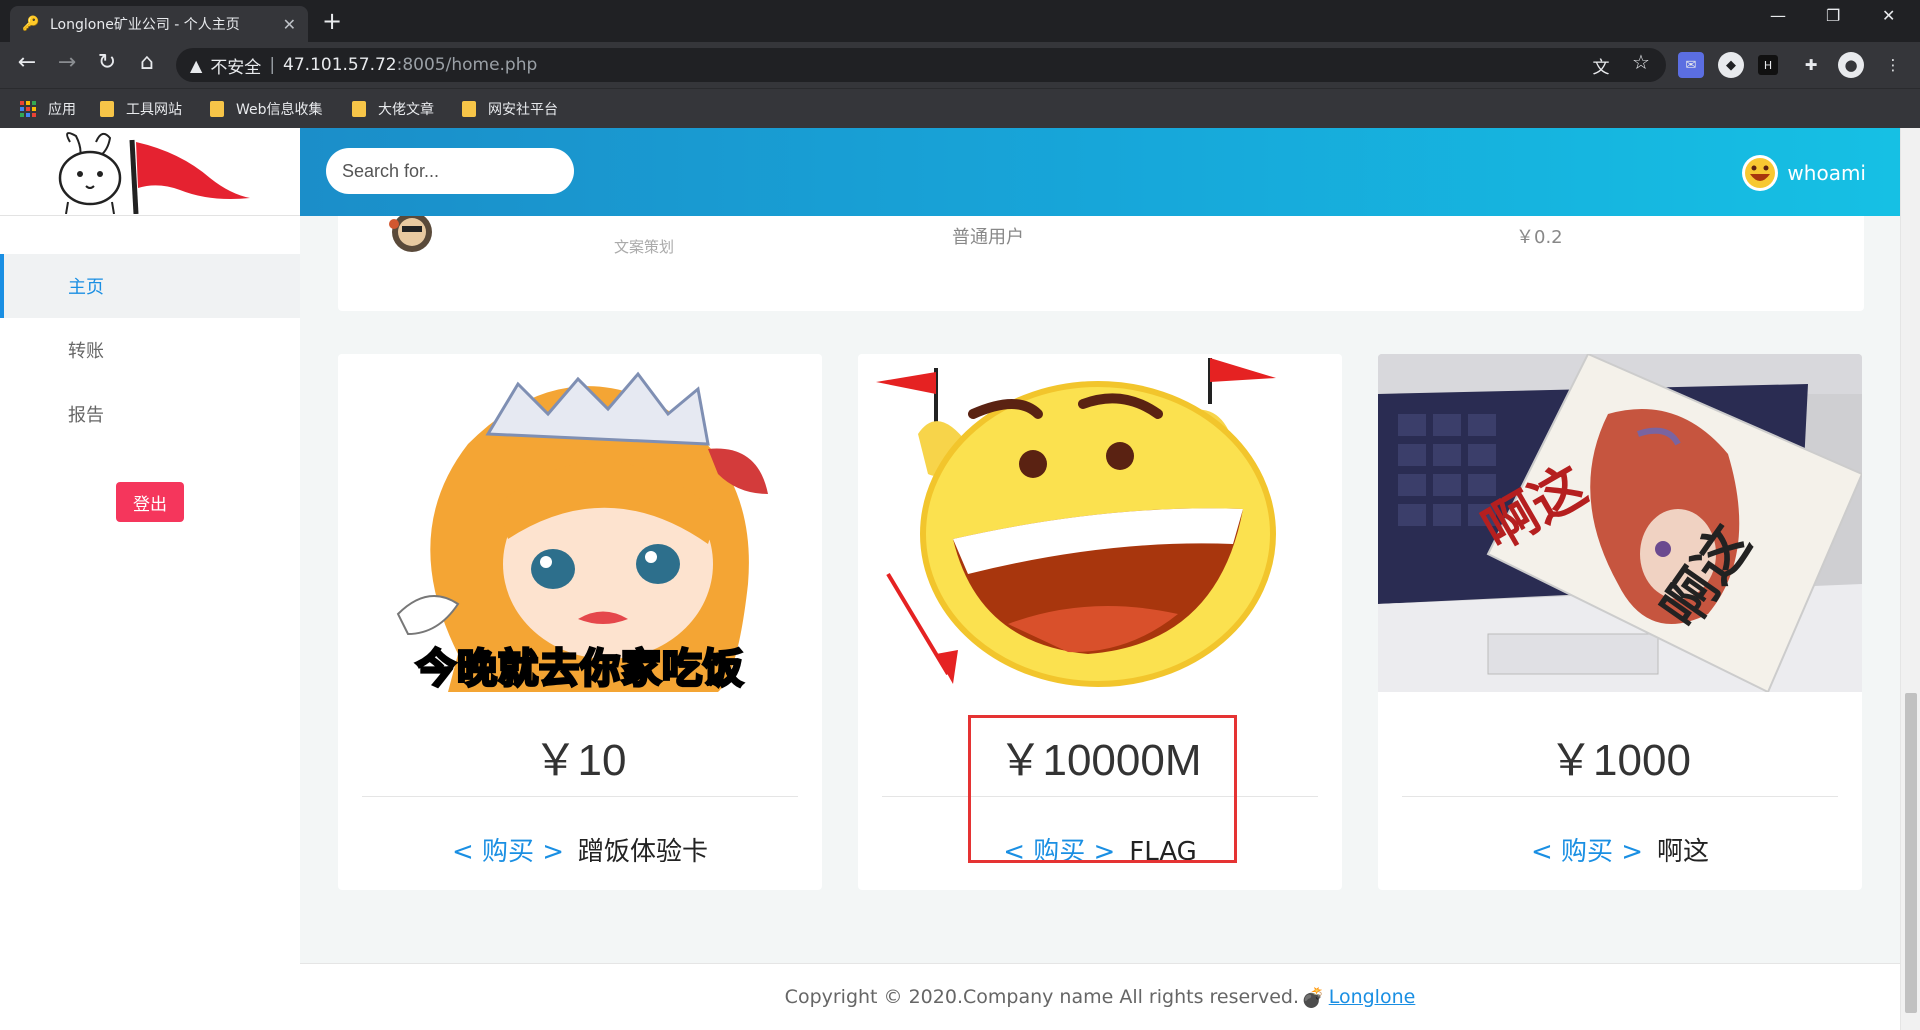 The width and height of the screenshot is (1920, 1030). I want to click on bookmark-apps: 应用, so click(48, 109).